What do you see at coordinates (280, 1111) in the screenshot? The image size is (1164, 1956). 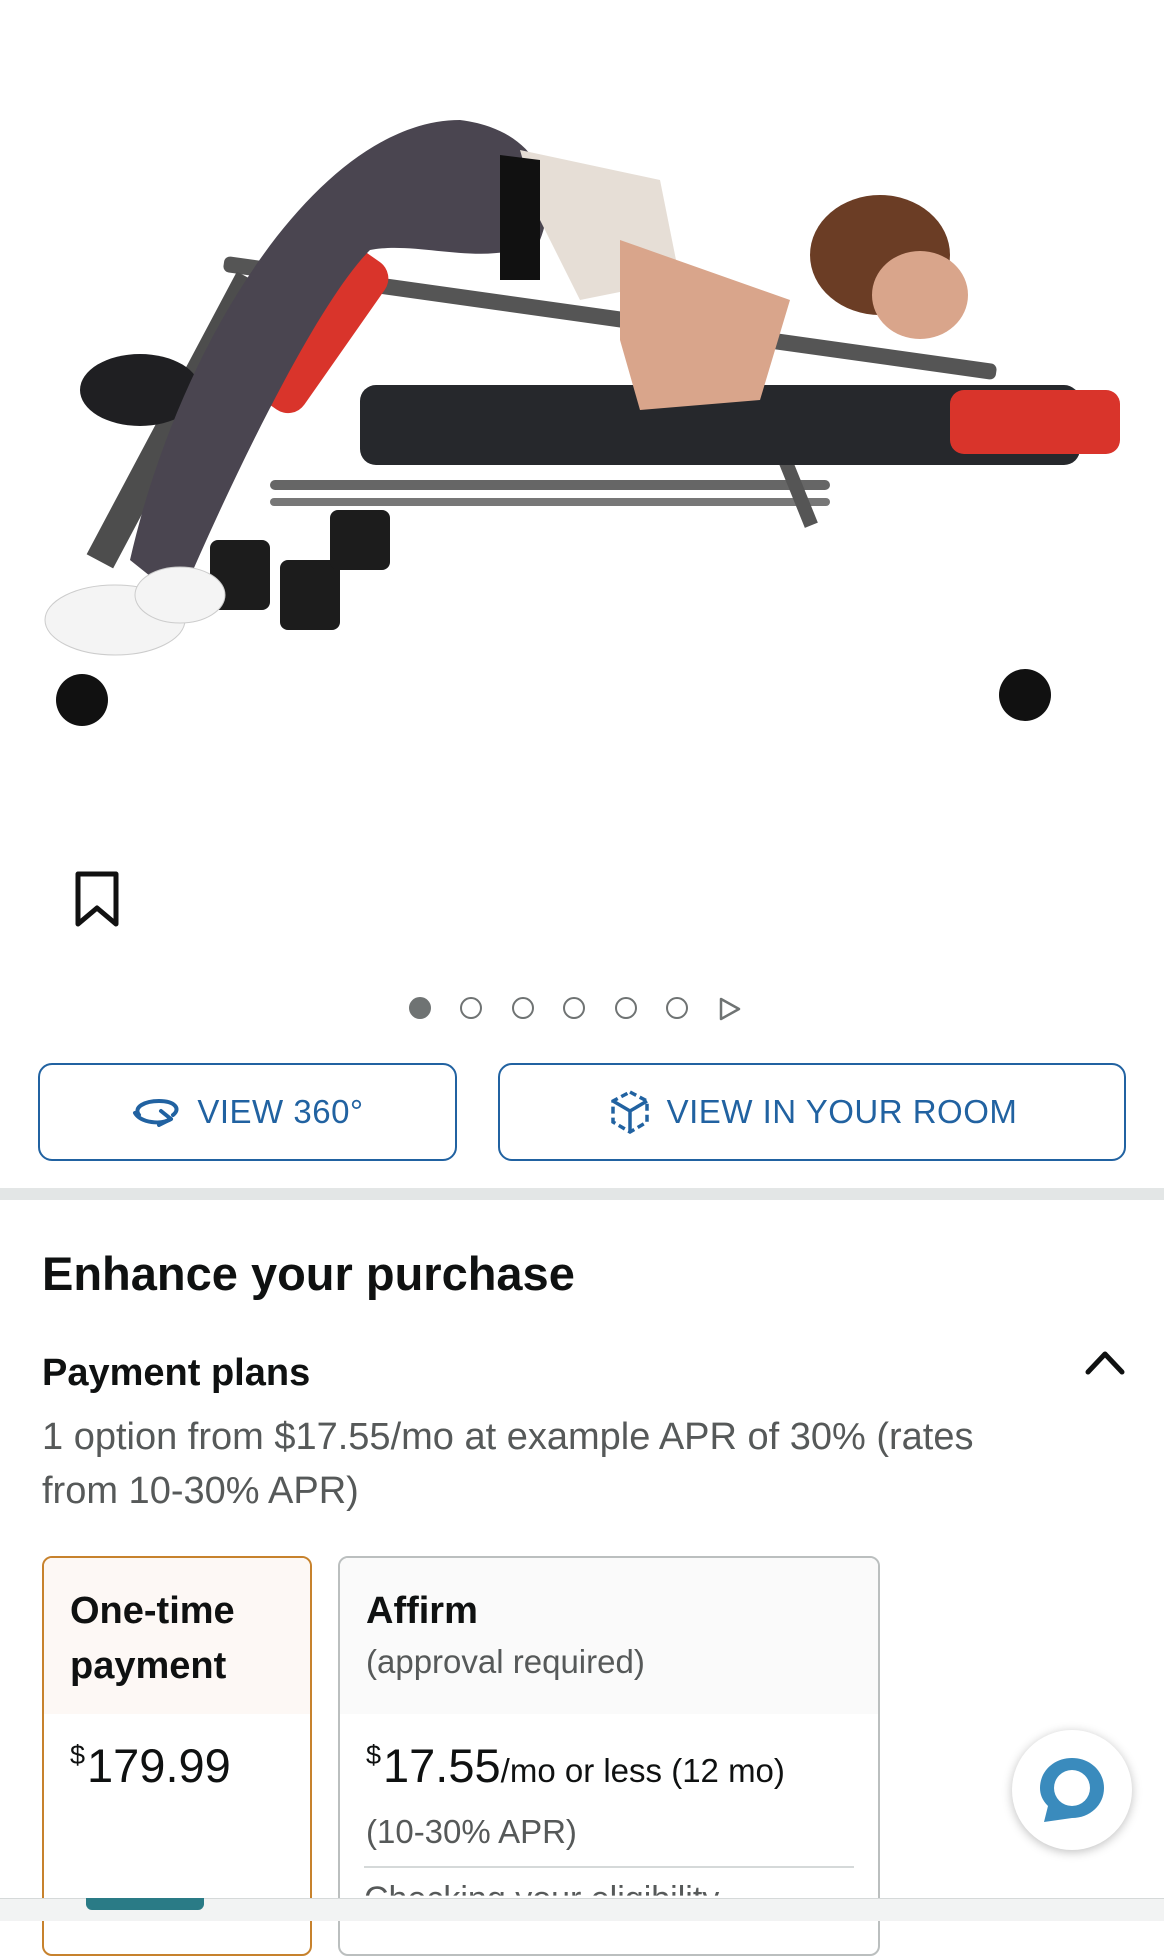 I see `view-360-label: VIEW 360°` at bounding box center [280, 1111].